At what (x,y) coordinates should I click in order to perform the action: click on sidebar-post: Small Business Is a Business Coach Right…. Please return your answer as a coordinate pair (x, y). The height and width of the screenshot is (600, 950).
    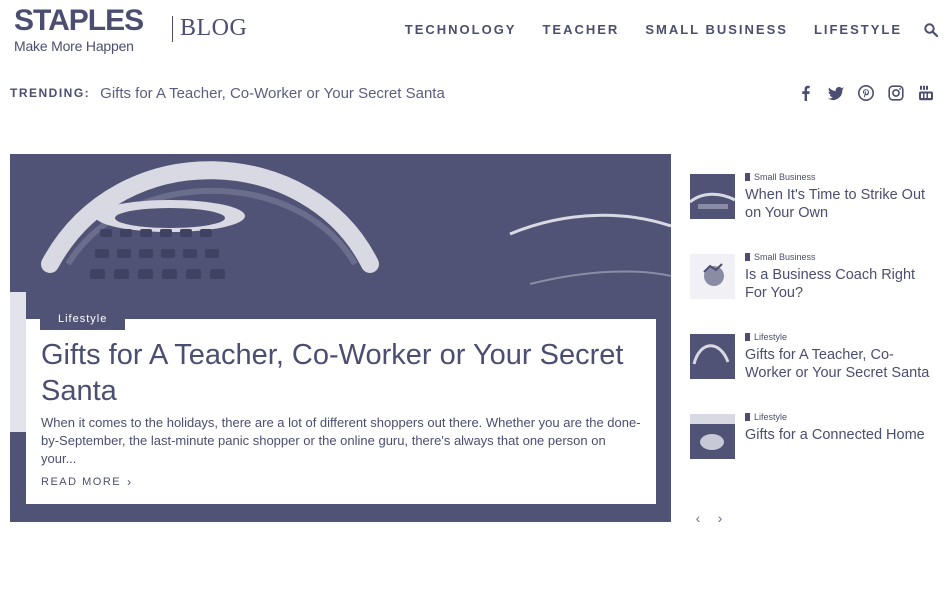
    Looking at the image, I should click on (815, 290).